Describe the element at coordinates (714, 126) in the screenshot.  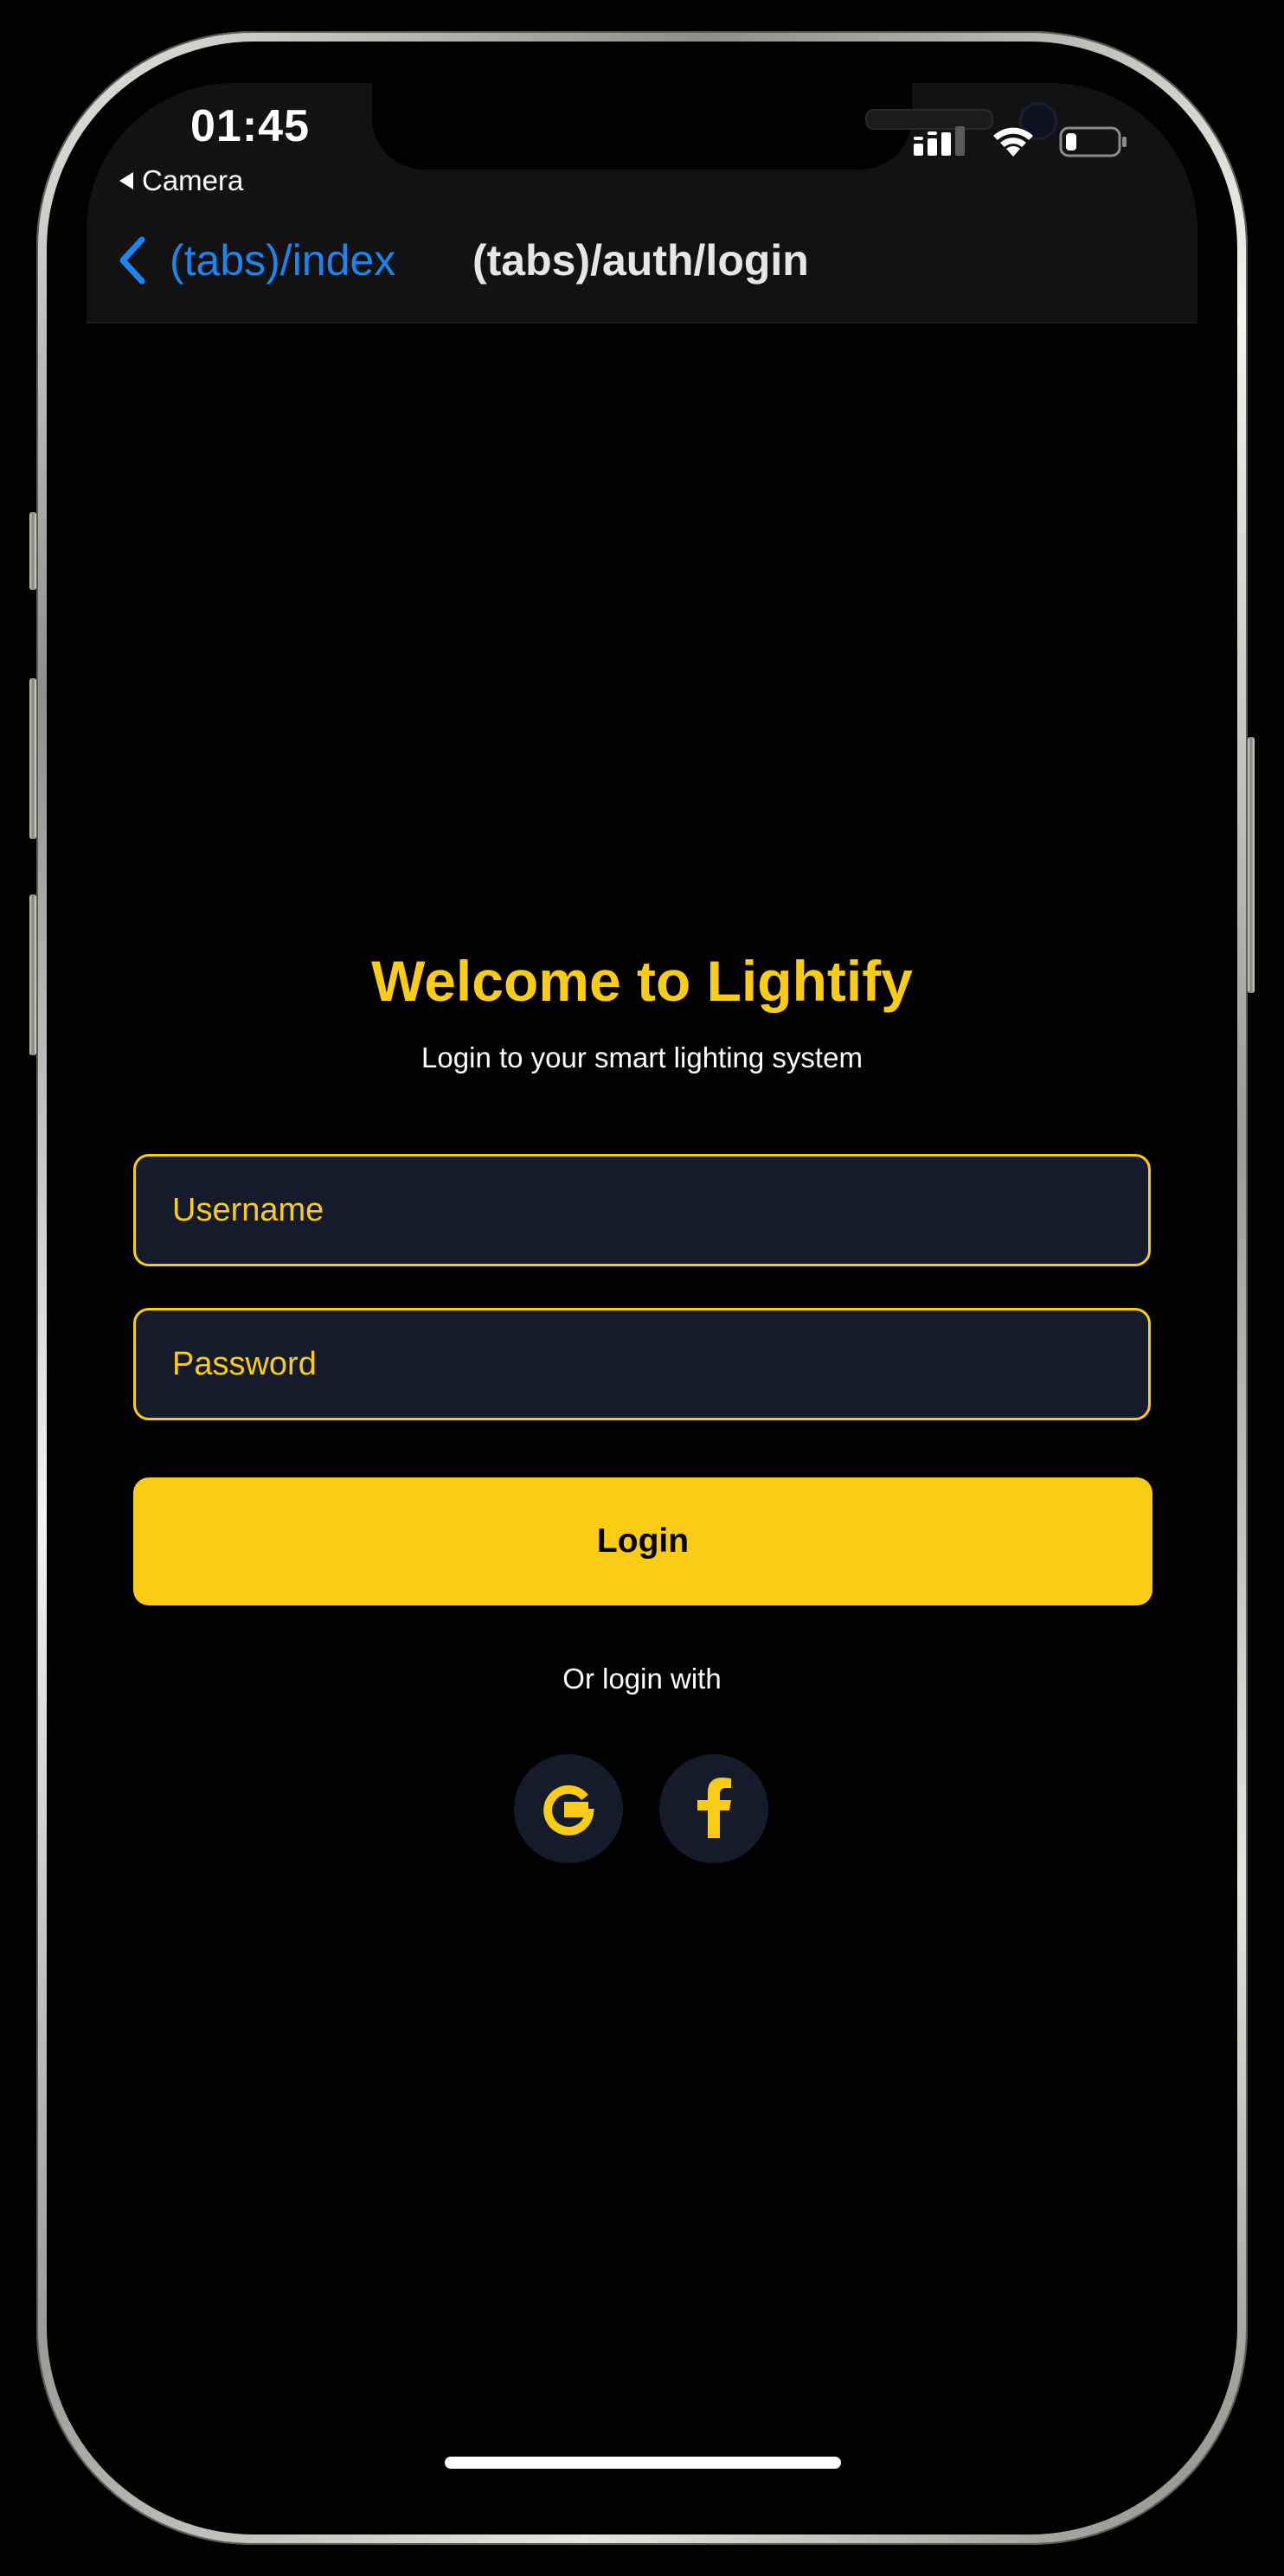
I see `notch` at that location.